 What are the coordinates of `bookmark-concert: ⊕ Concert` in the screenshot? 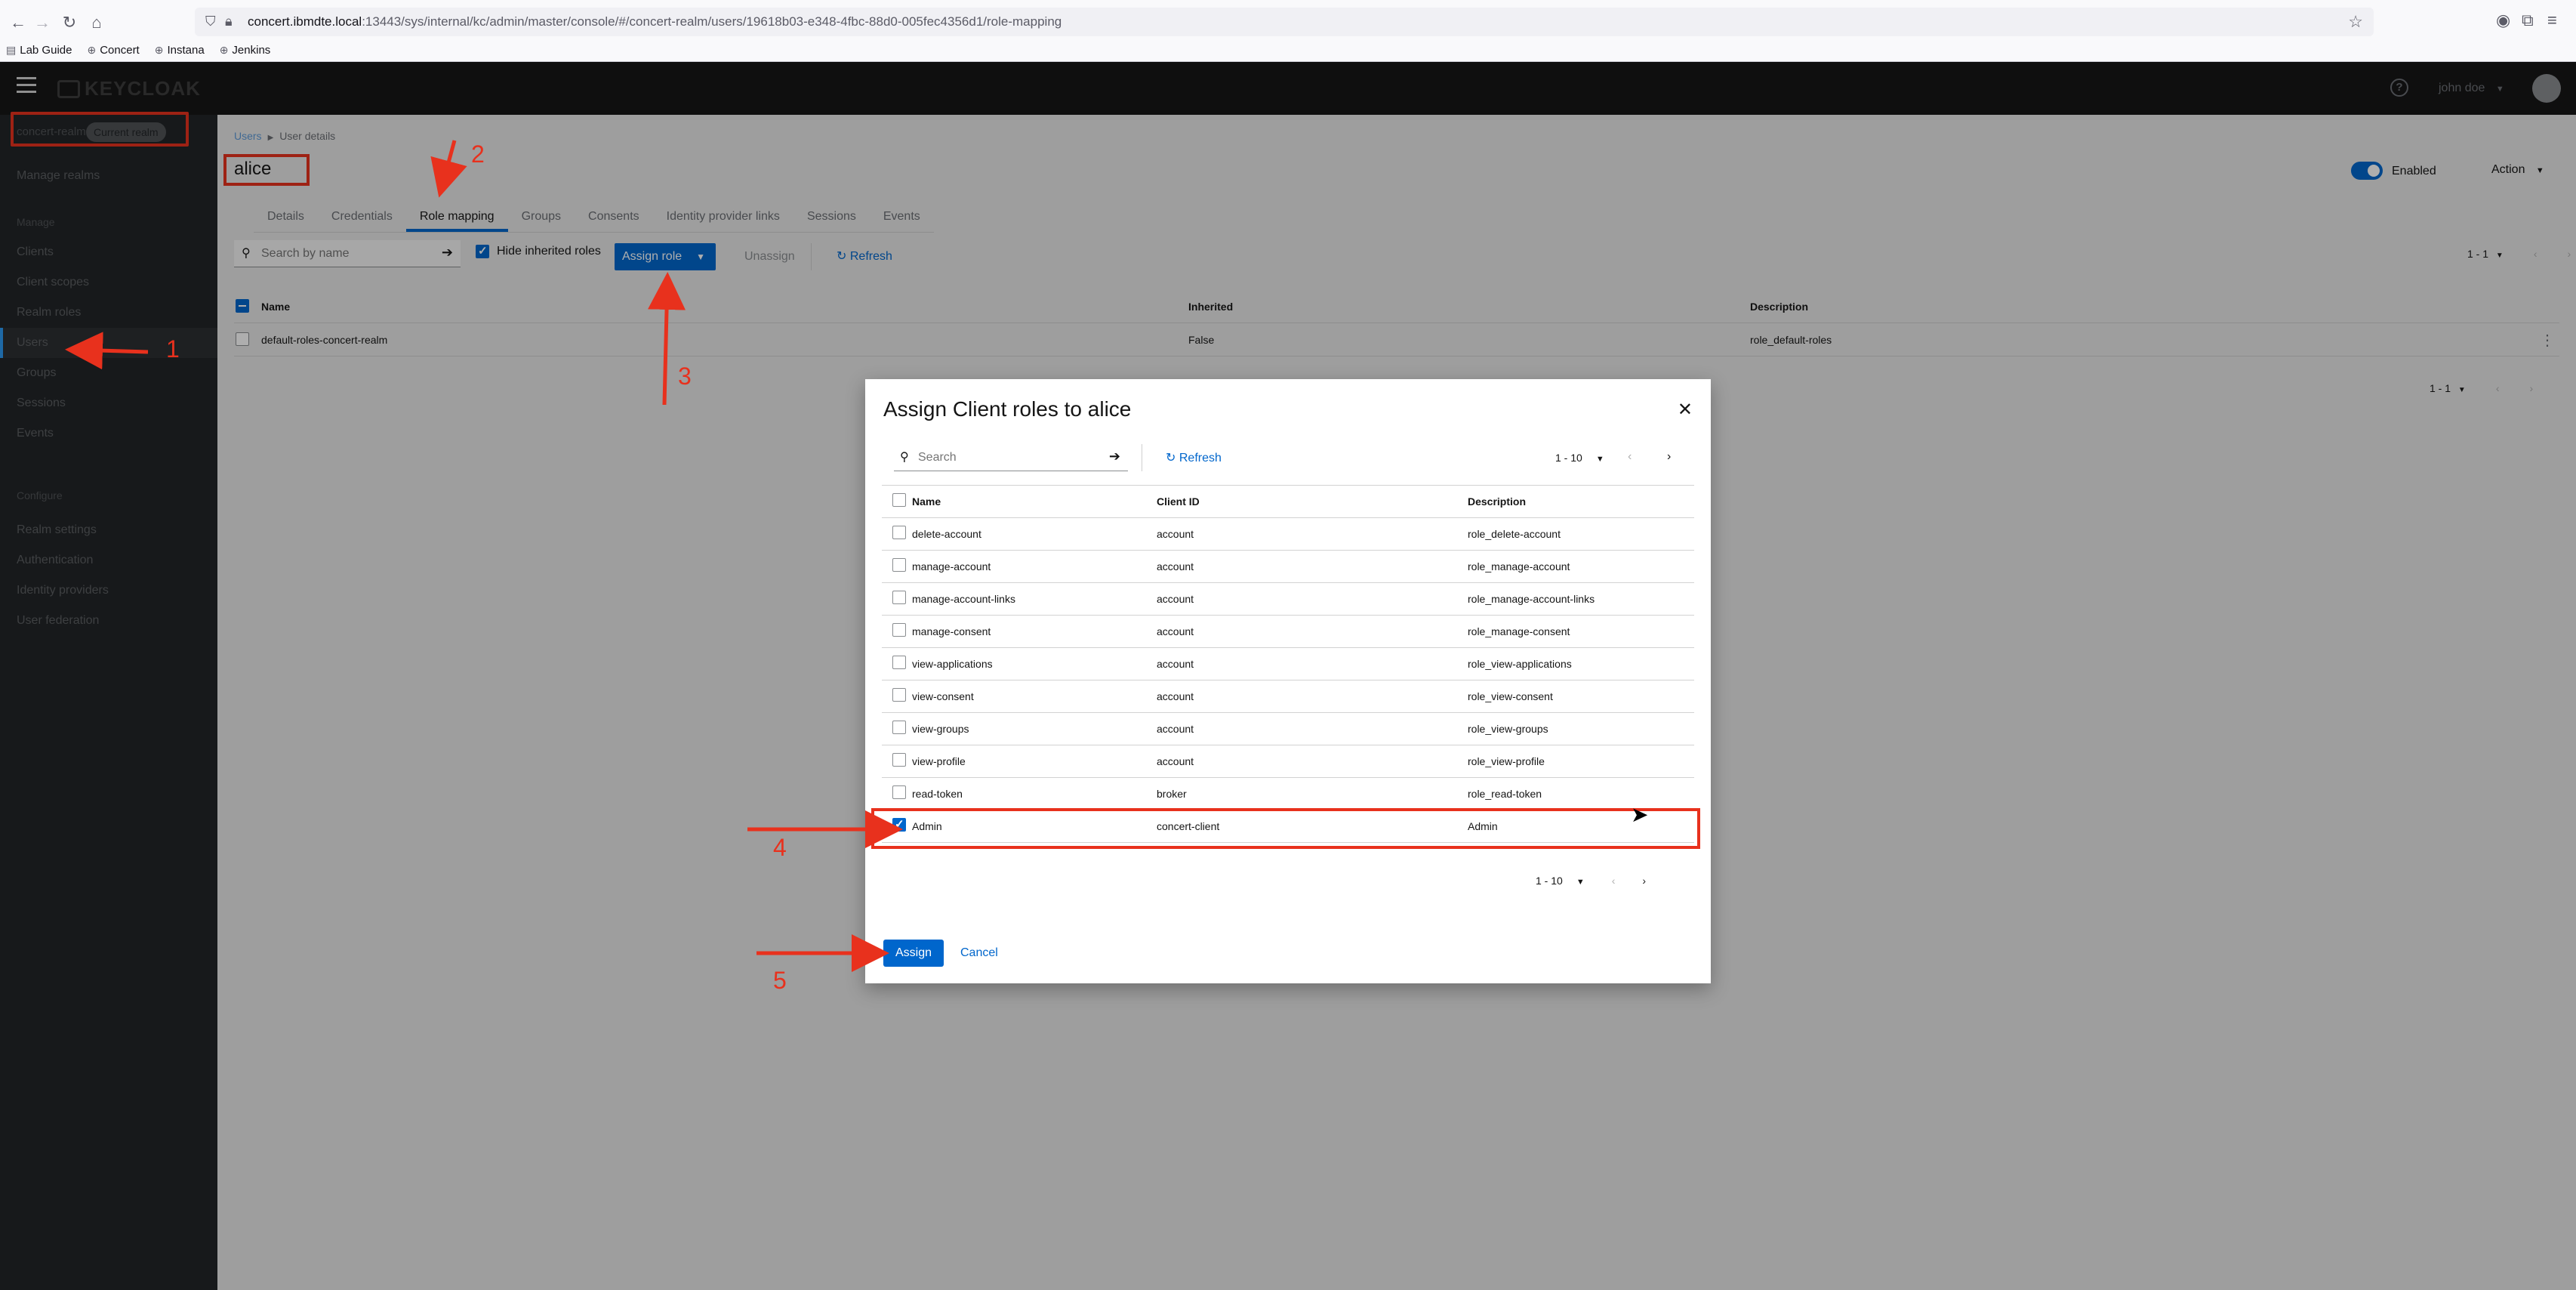 It's located at (113, 50).